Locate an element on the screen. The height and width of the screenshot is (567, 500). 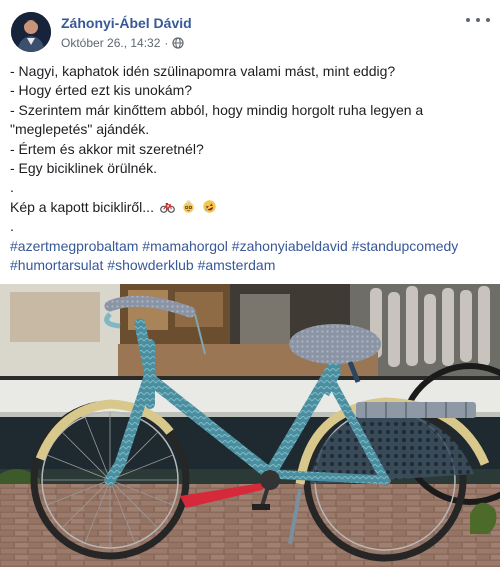
hashtag-link: #showderklub is located at coordinates (150, 265).